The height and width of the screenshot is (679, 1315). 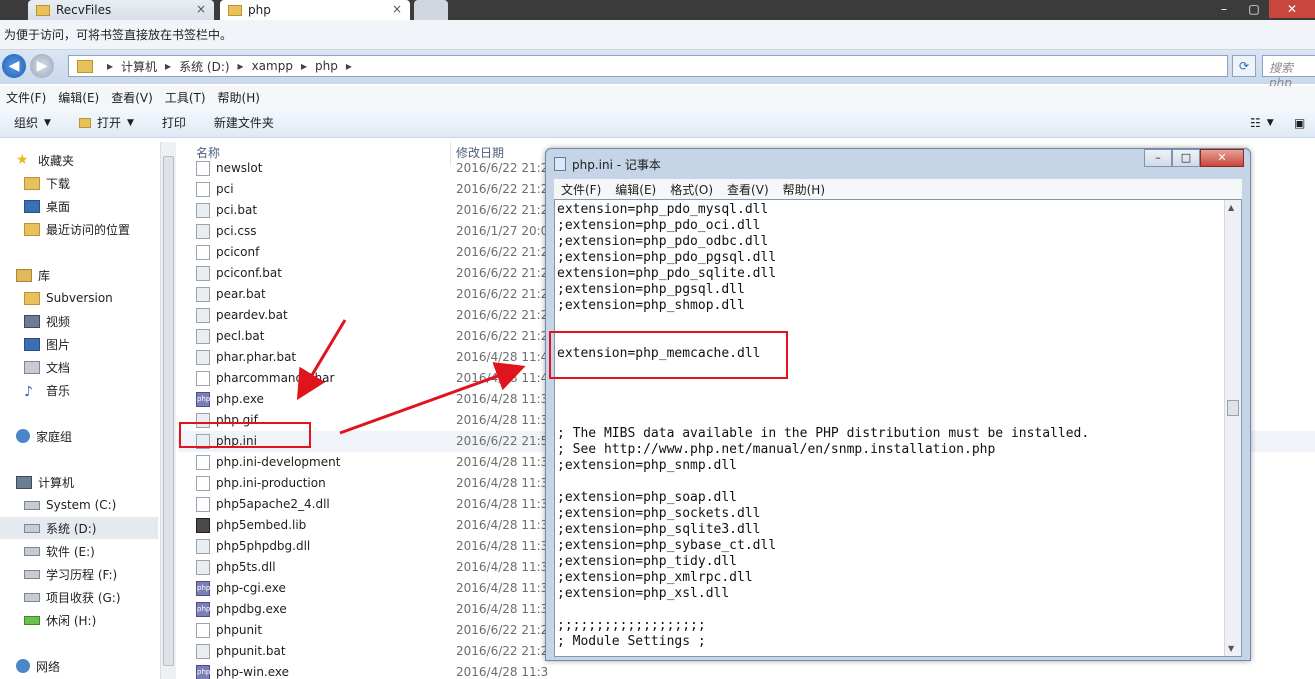 I want to click on download-folder-icon, so click(x=32, y=183).